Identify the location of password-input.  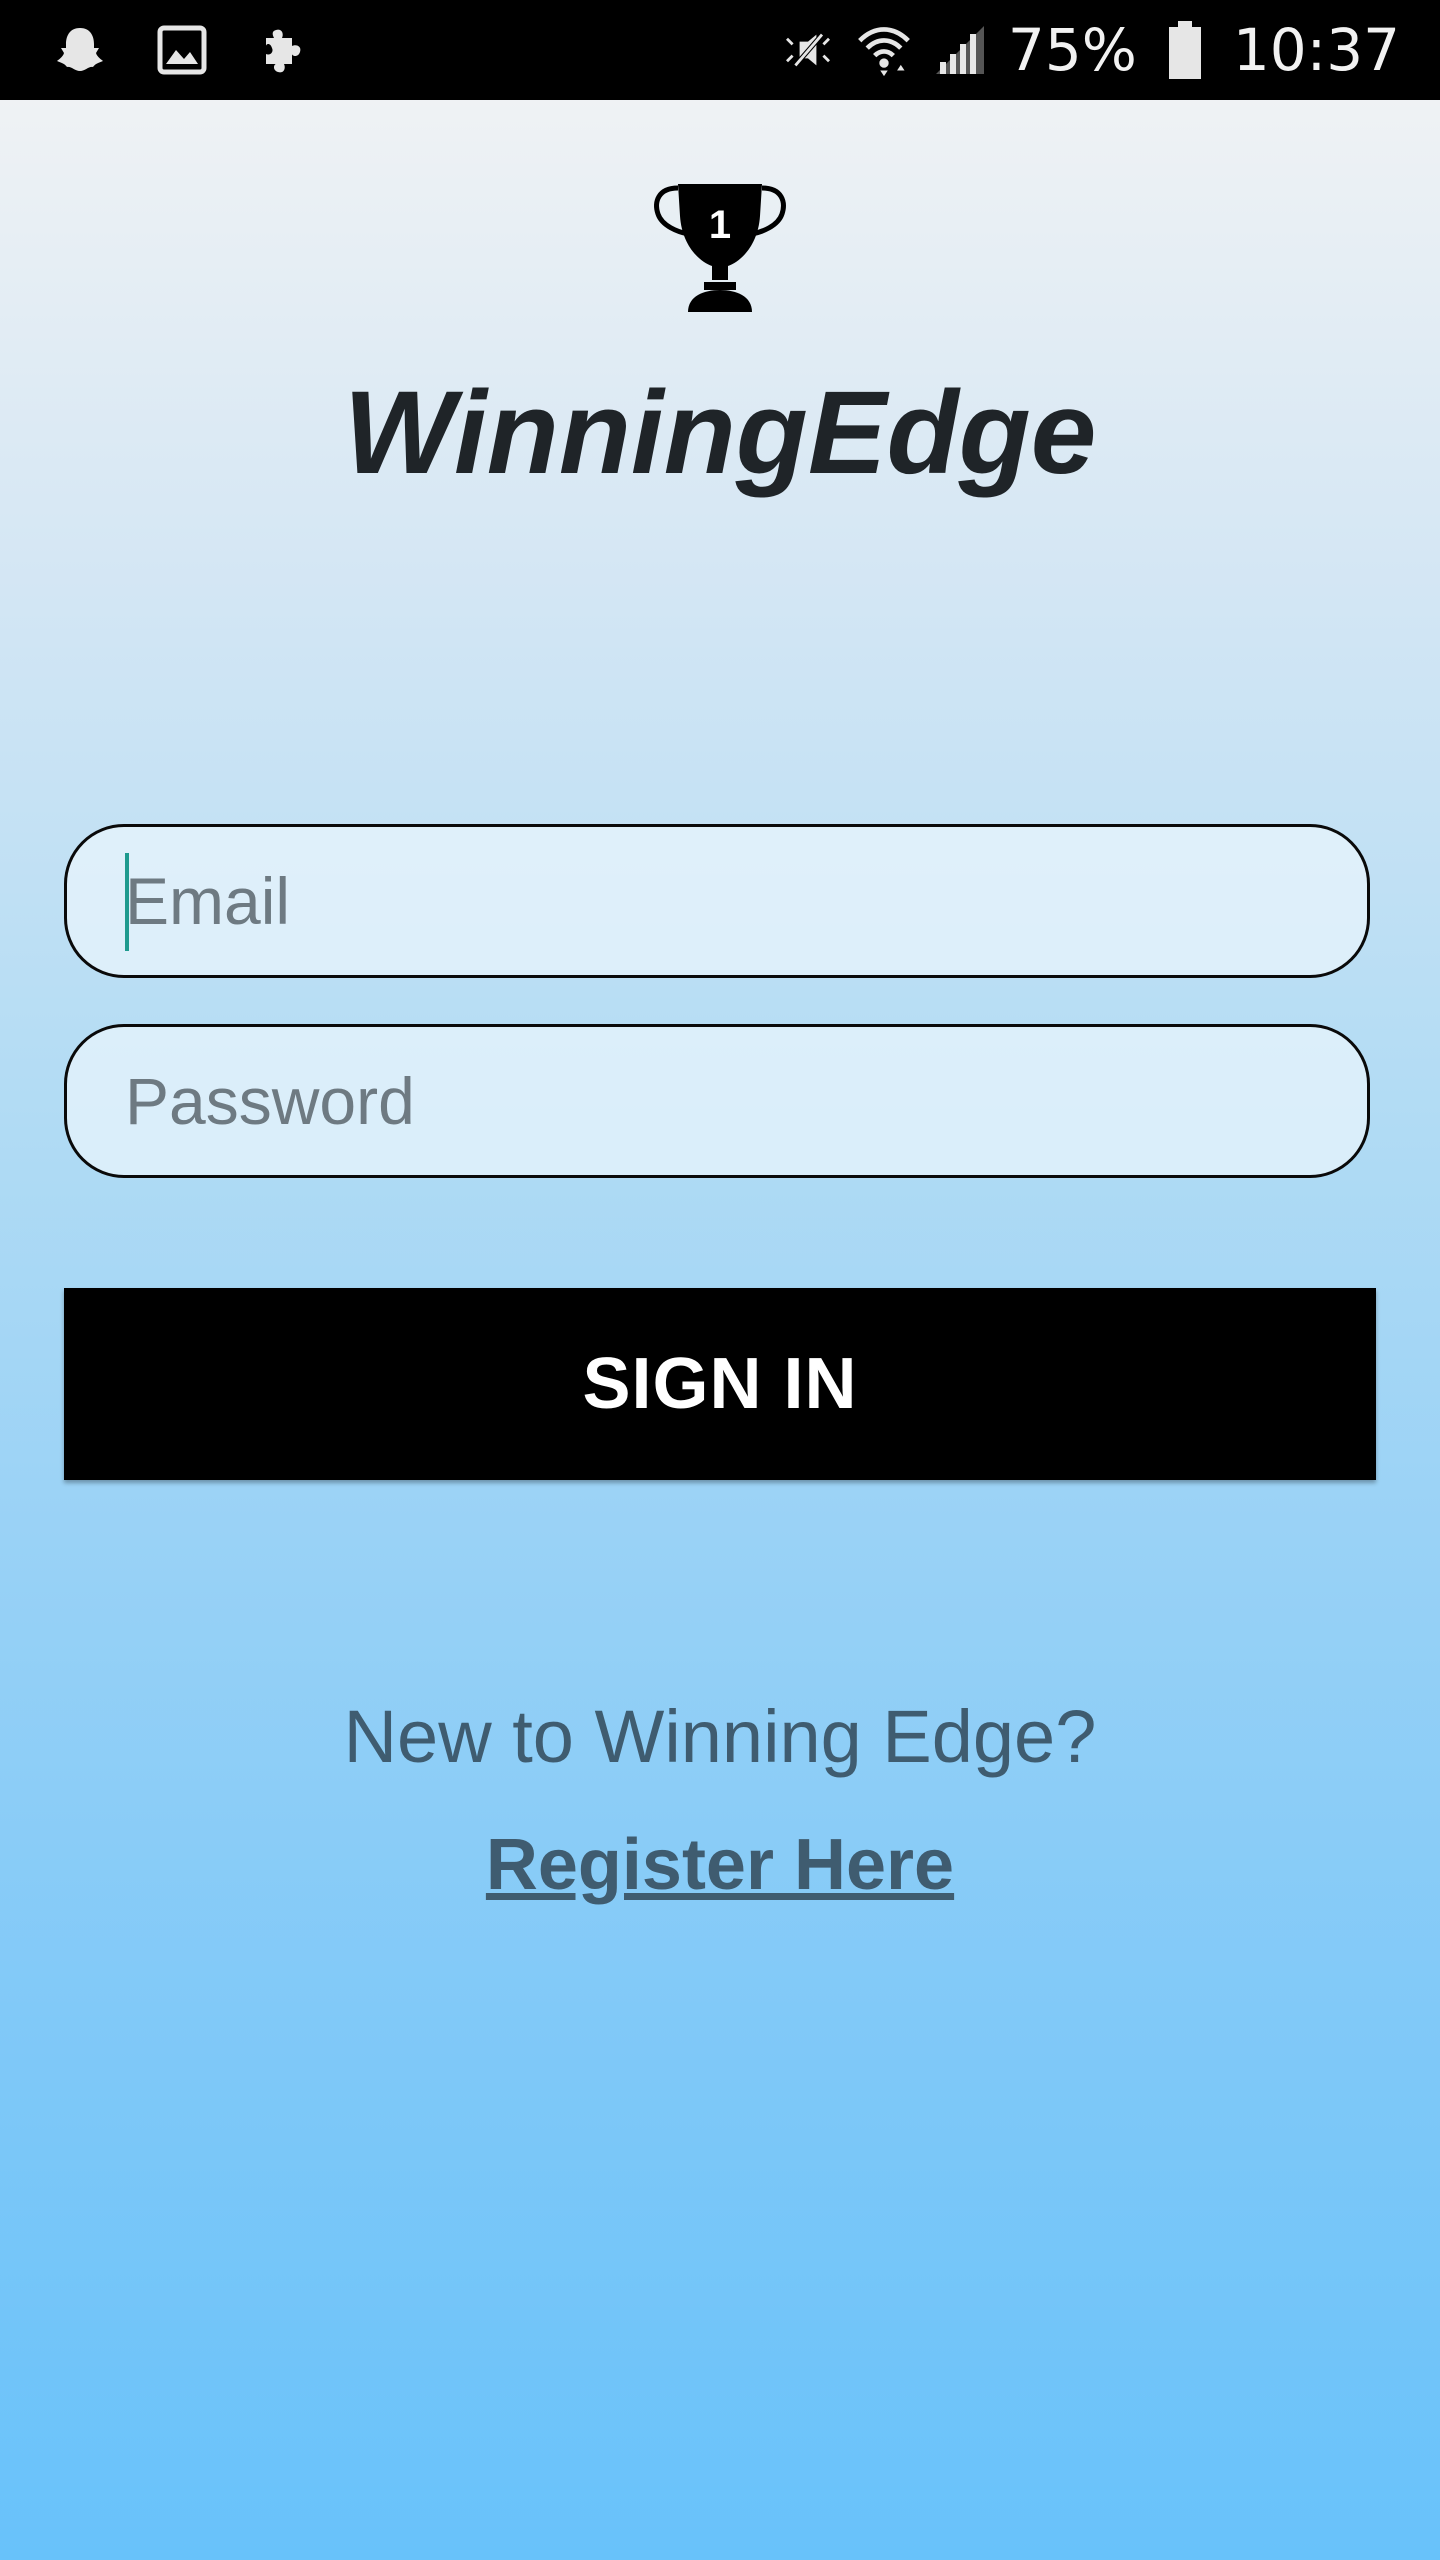
(715, 1101).